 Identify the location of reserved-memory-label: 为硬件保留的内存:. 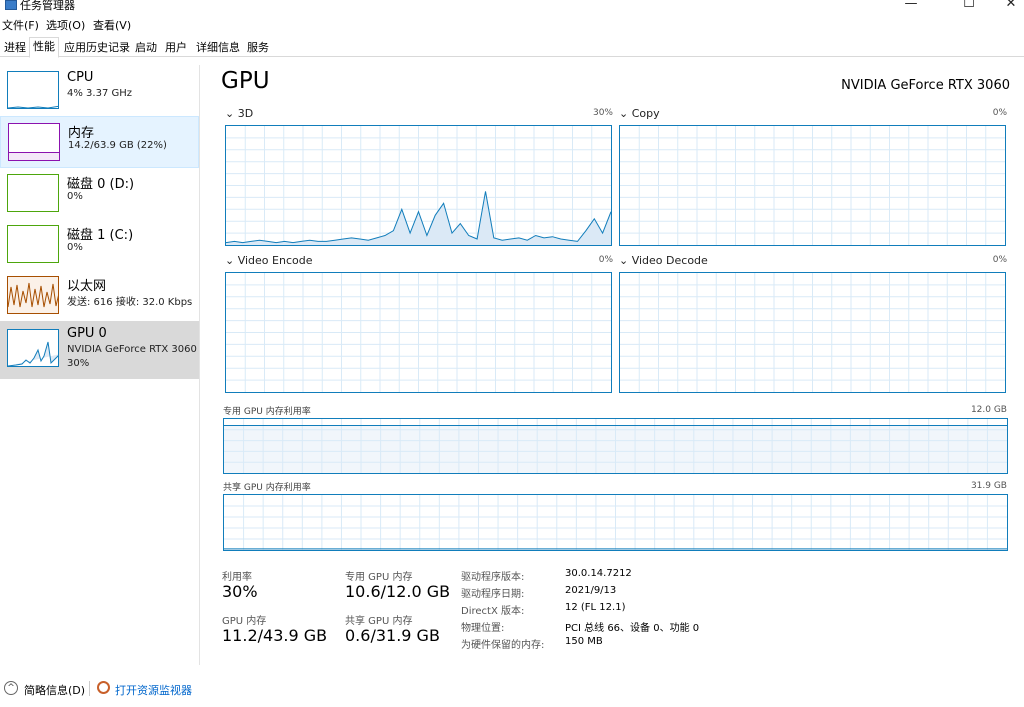
(503, 645).